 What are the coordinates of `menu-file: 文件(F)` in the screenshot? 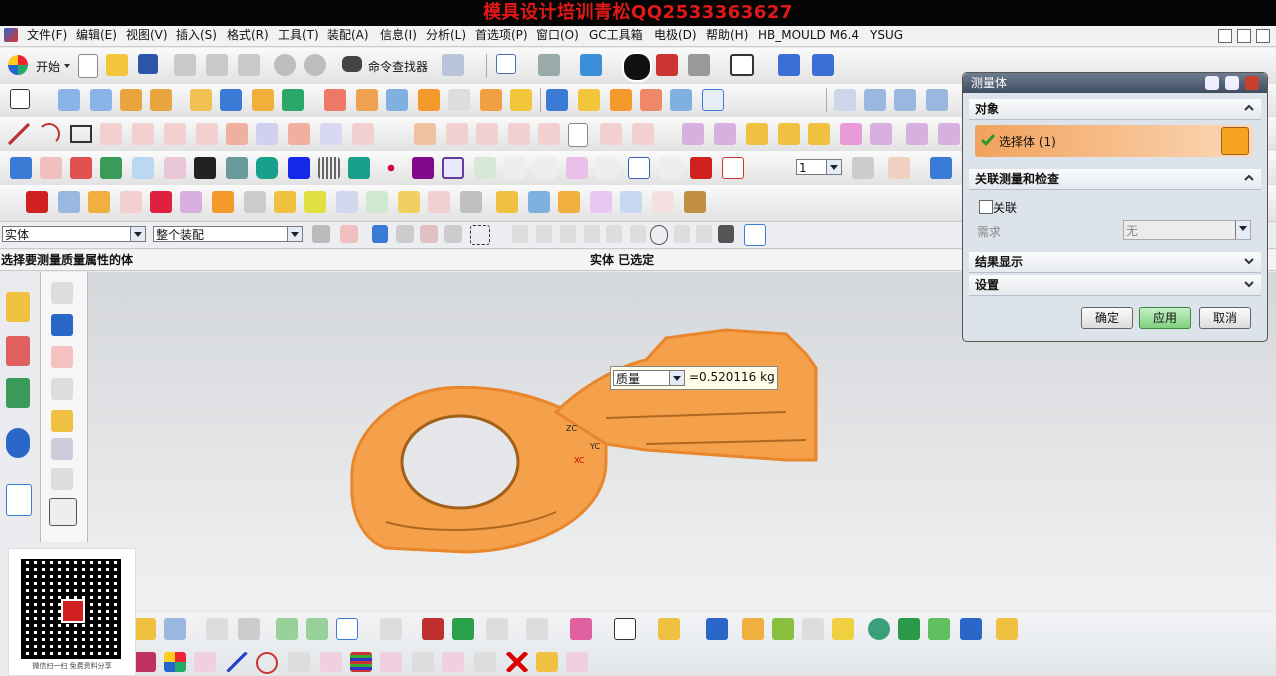 It's located at (47, 35).